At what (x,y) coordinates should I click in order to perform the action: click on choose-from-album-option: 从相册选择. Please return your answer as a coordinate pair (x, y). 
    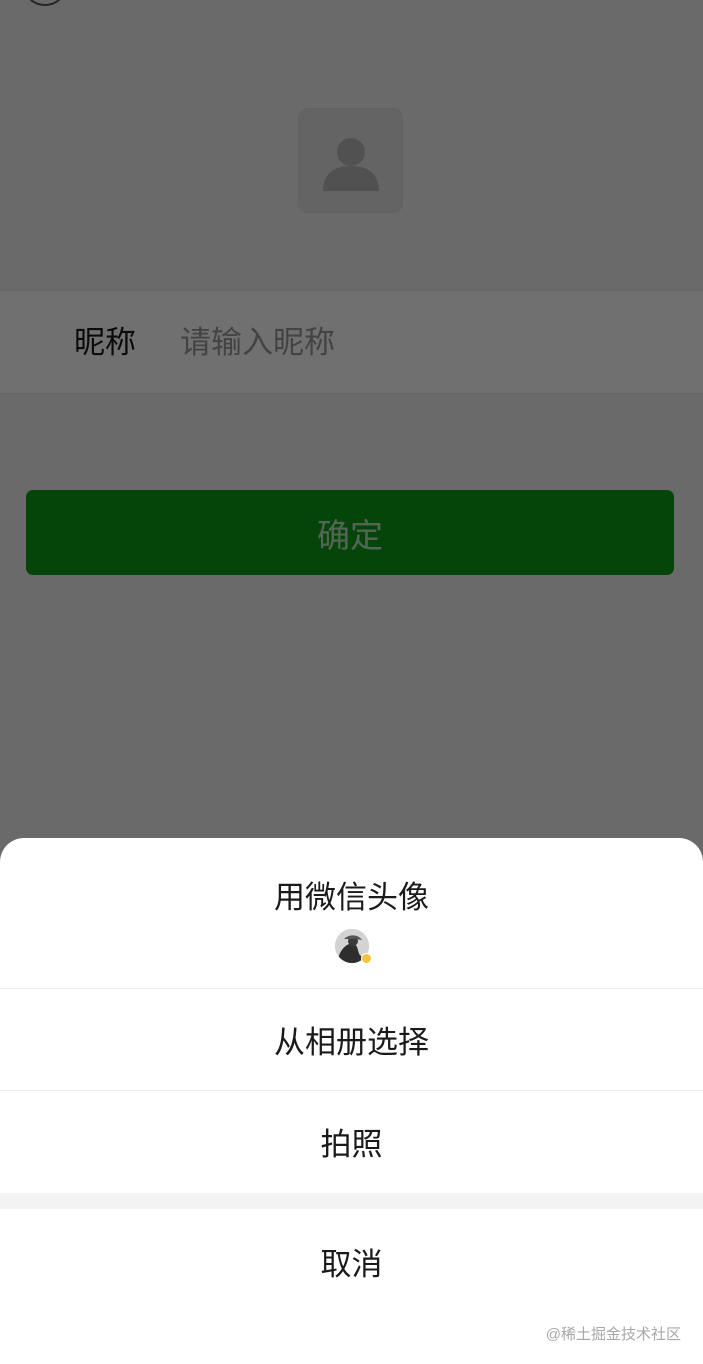
    Looking at the image, I should click on (351, 1039).